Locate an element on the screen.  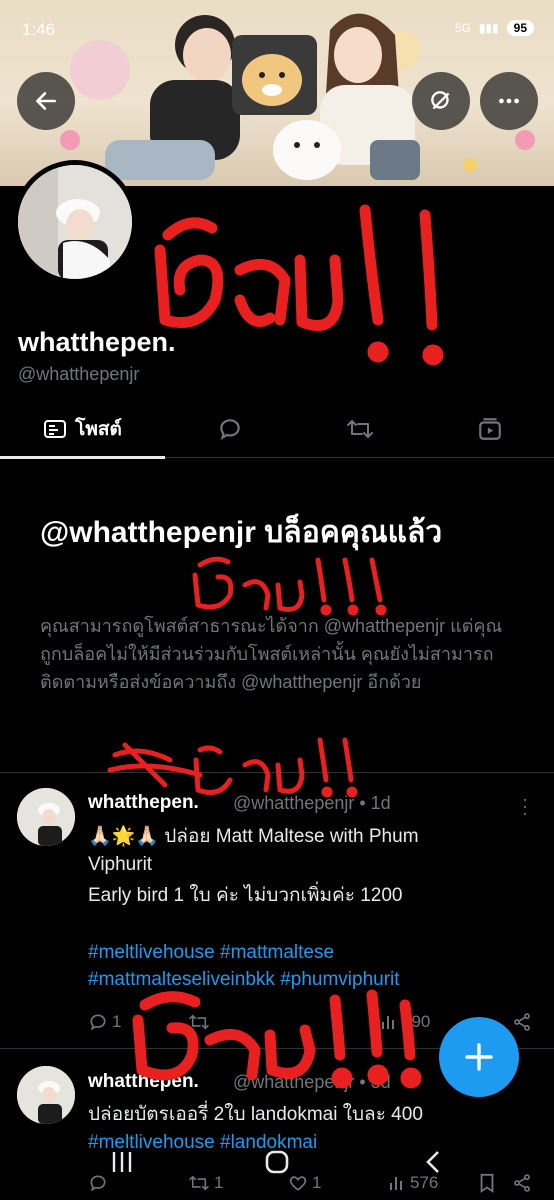
chevron-left-icon is located at coordinates (432, 1162).